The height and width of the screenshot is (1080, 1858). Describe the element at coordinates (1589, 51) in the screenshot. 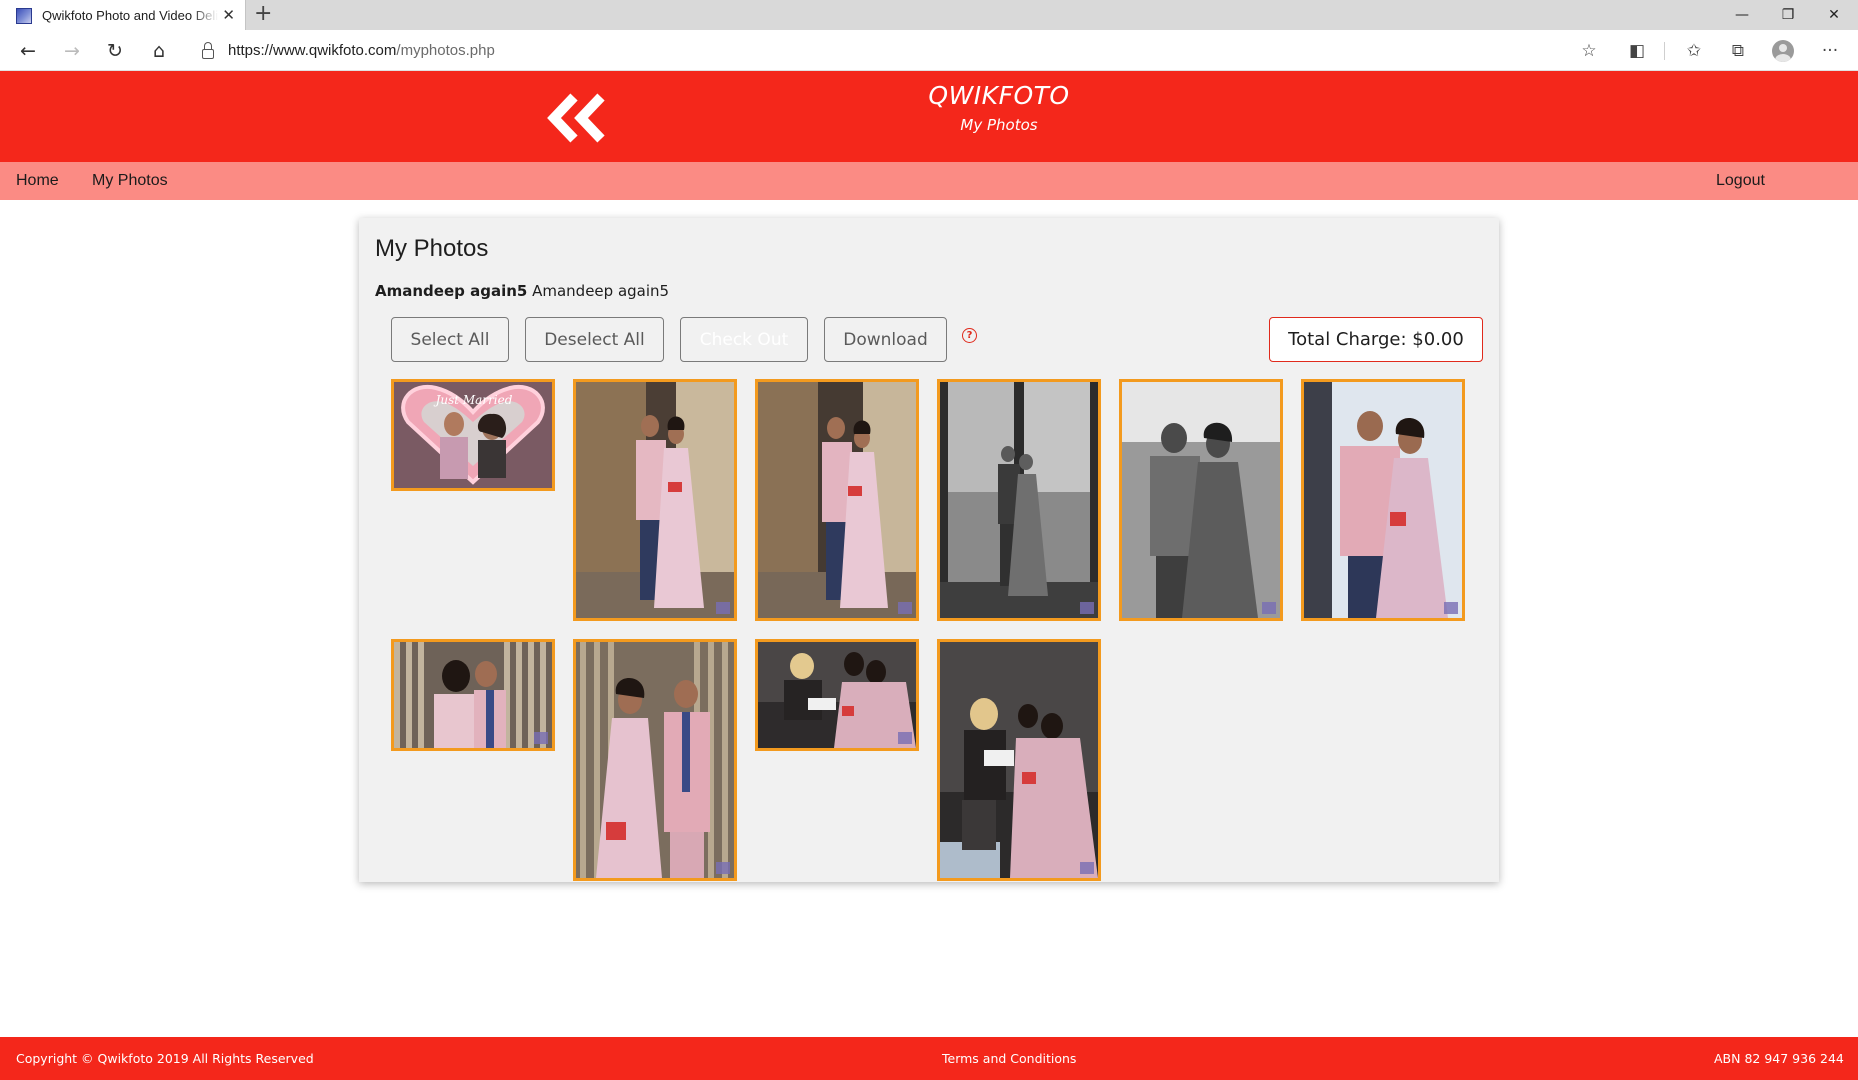

I see `favorite-star-icon: ☆` at that location.